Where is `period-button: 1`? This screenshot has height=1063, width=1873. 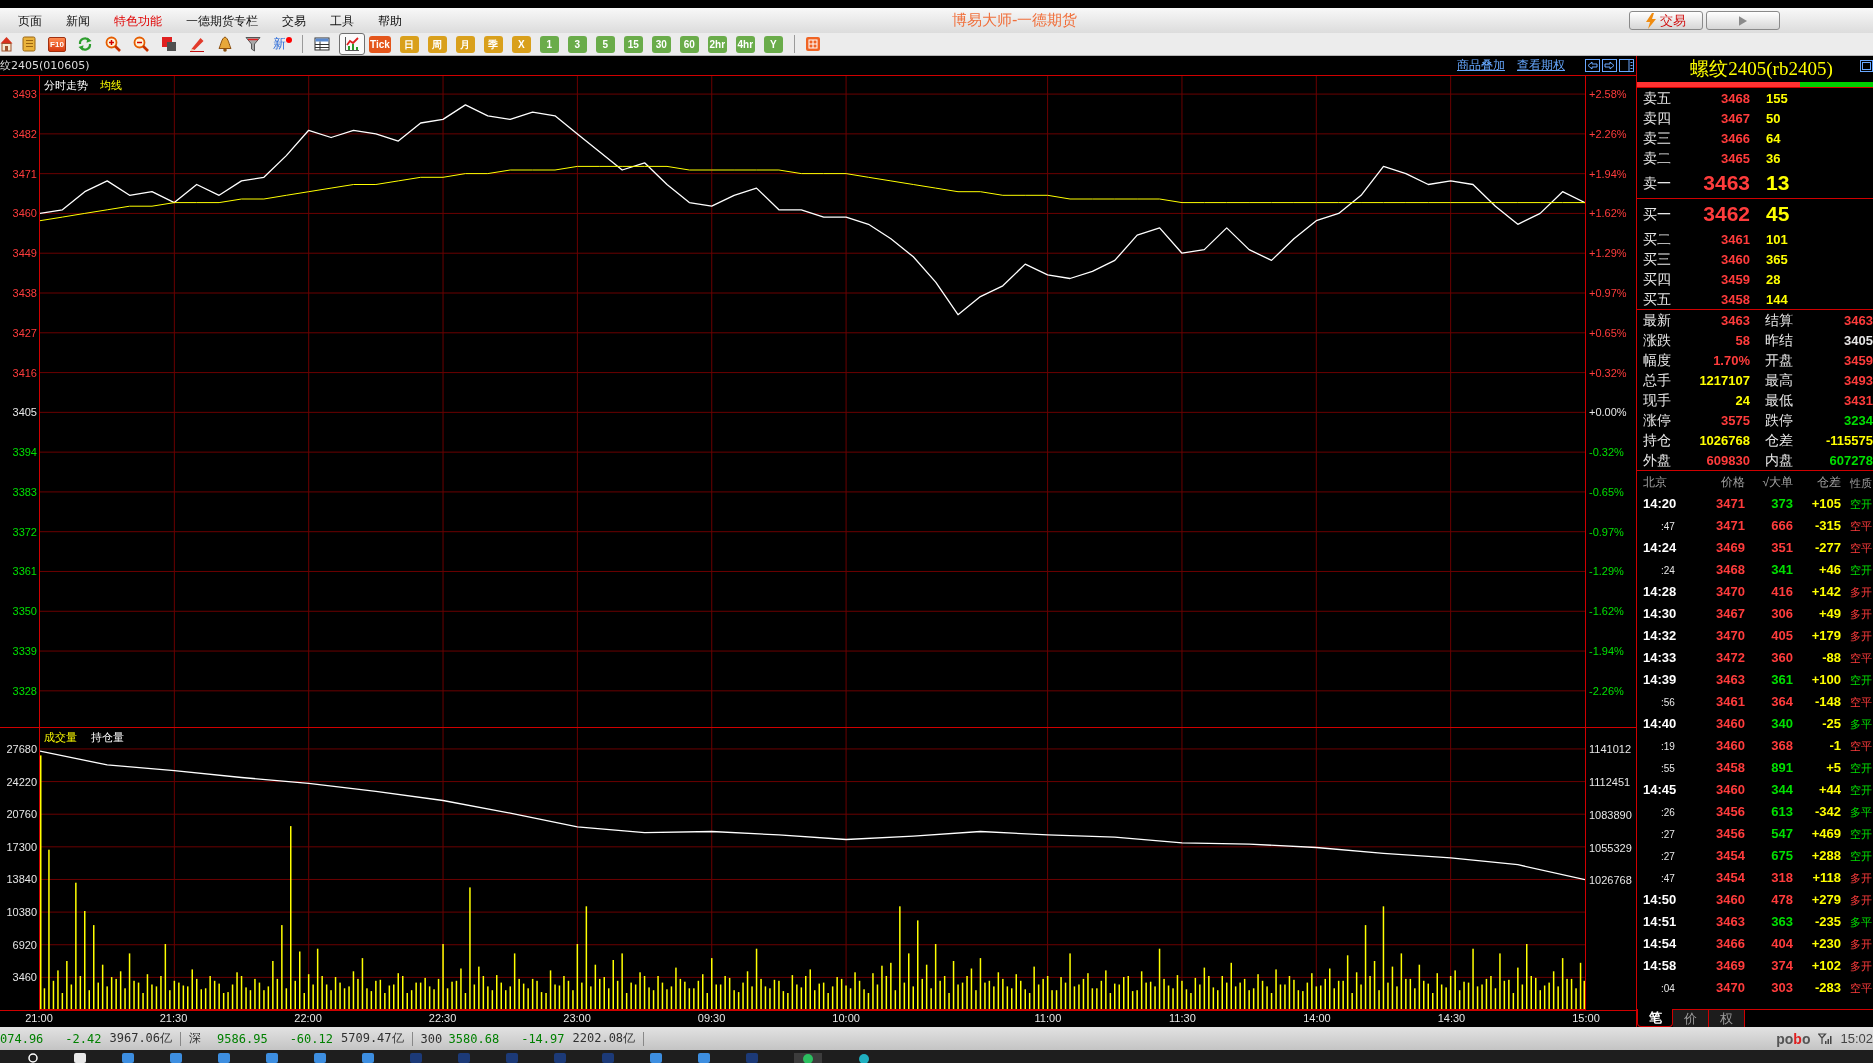 period-button: 1 is located at coordinates (549, 44).